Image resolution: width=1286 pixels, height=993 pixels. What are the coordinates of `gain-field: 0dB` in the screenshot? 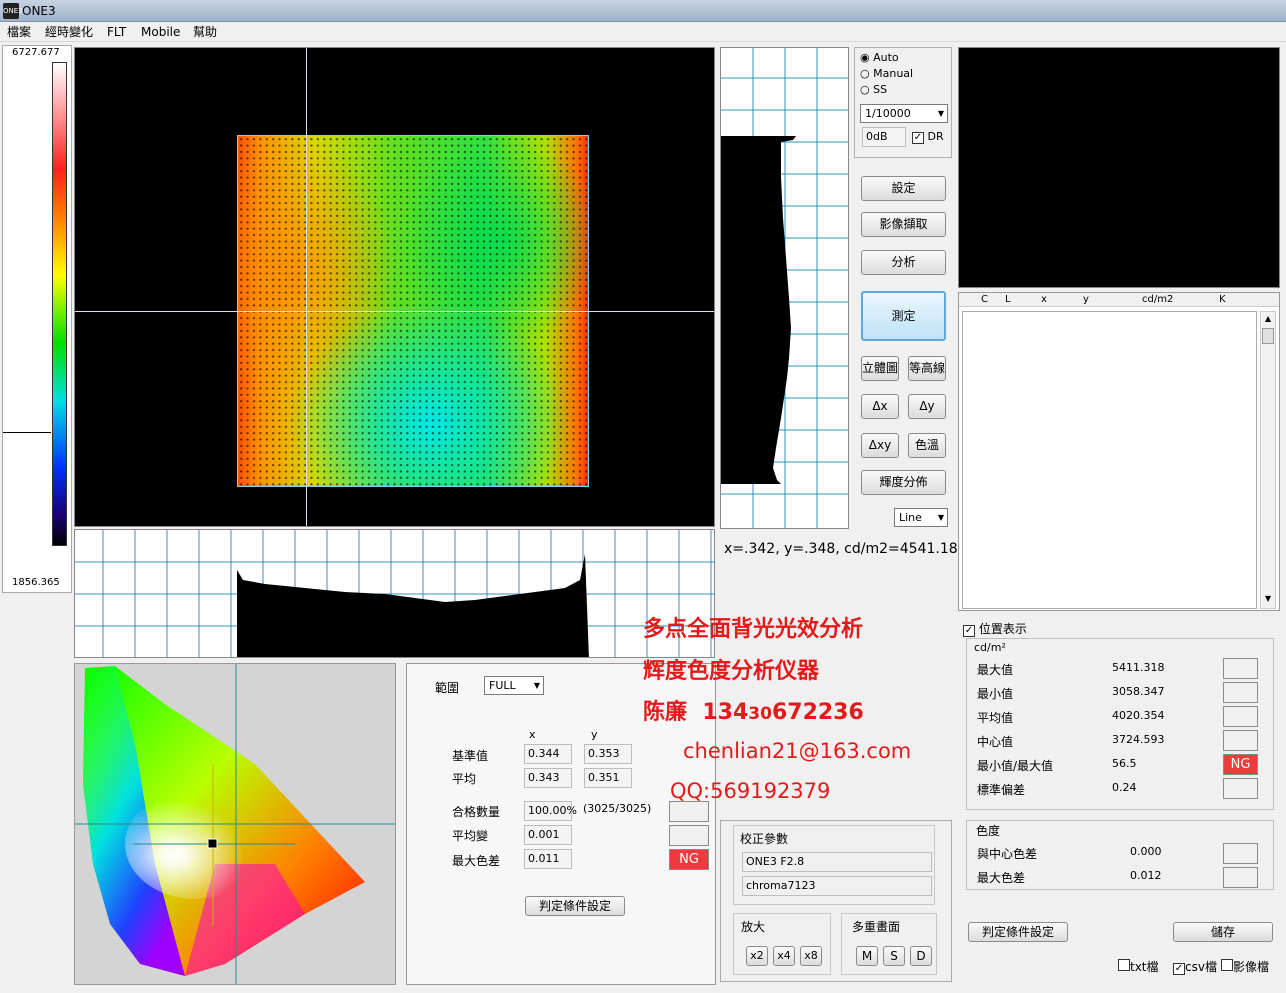 It's located at (884, 137).